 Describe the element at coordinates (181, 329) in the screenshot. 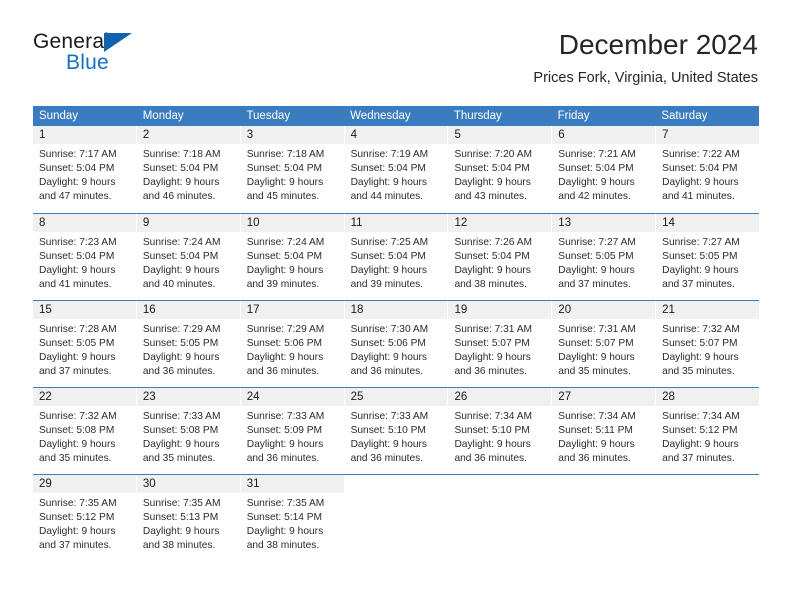

I see `sunrise-text: Sunrise: 7:29 AM` at that location.